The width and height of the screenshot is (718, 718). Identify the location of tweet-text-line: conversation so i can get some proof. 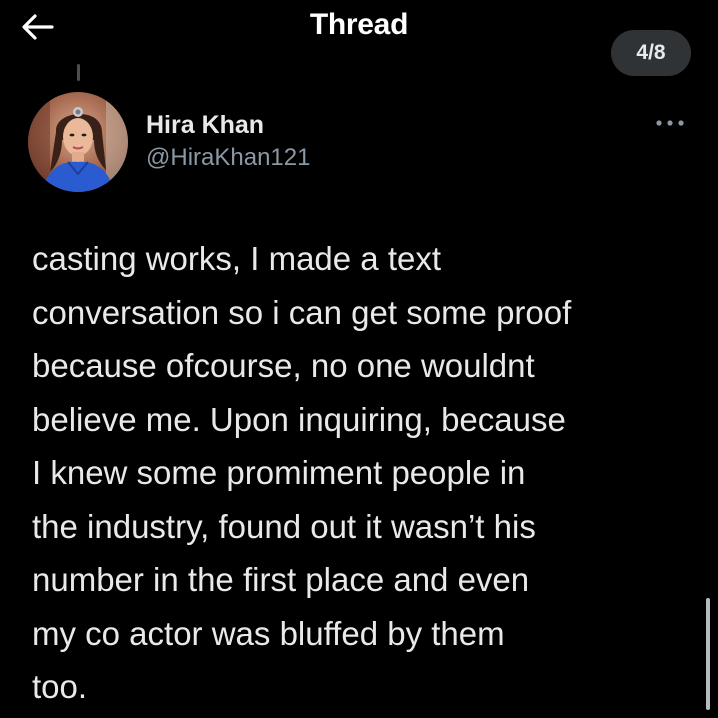
(302, 312).